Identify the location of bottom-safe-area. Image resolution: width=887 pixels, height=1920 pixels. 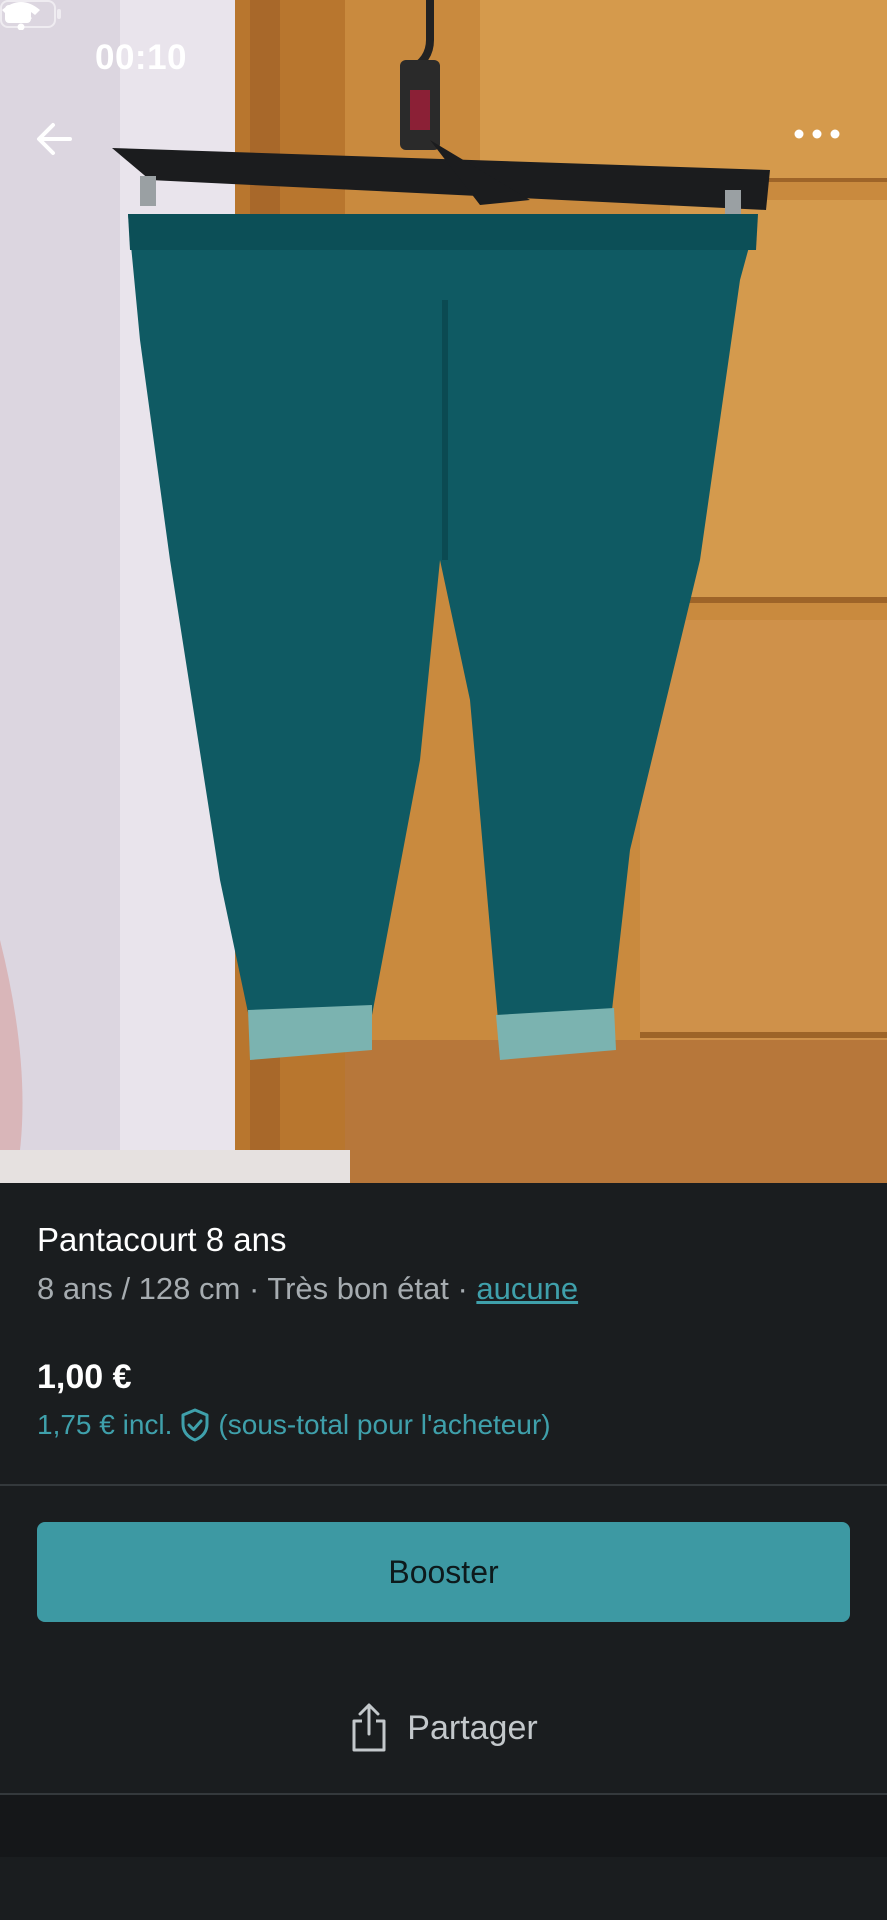
(443, 1888).